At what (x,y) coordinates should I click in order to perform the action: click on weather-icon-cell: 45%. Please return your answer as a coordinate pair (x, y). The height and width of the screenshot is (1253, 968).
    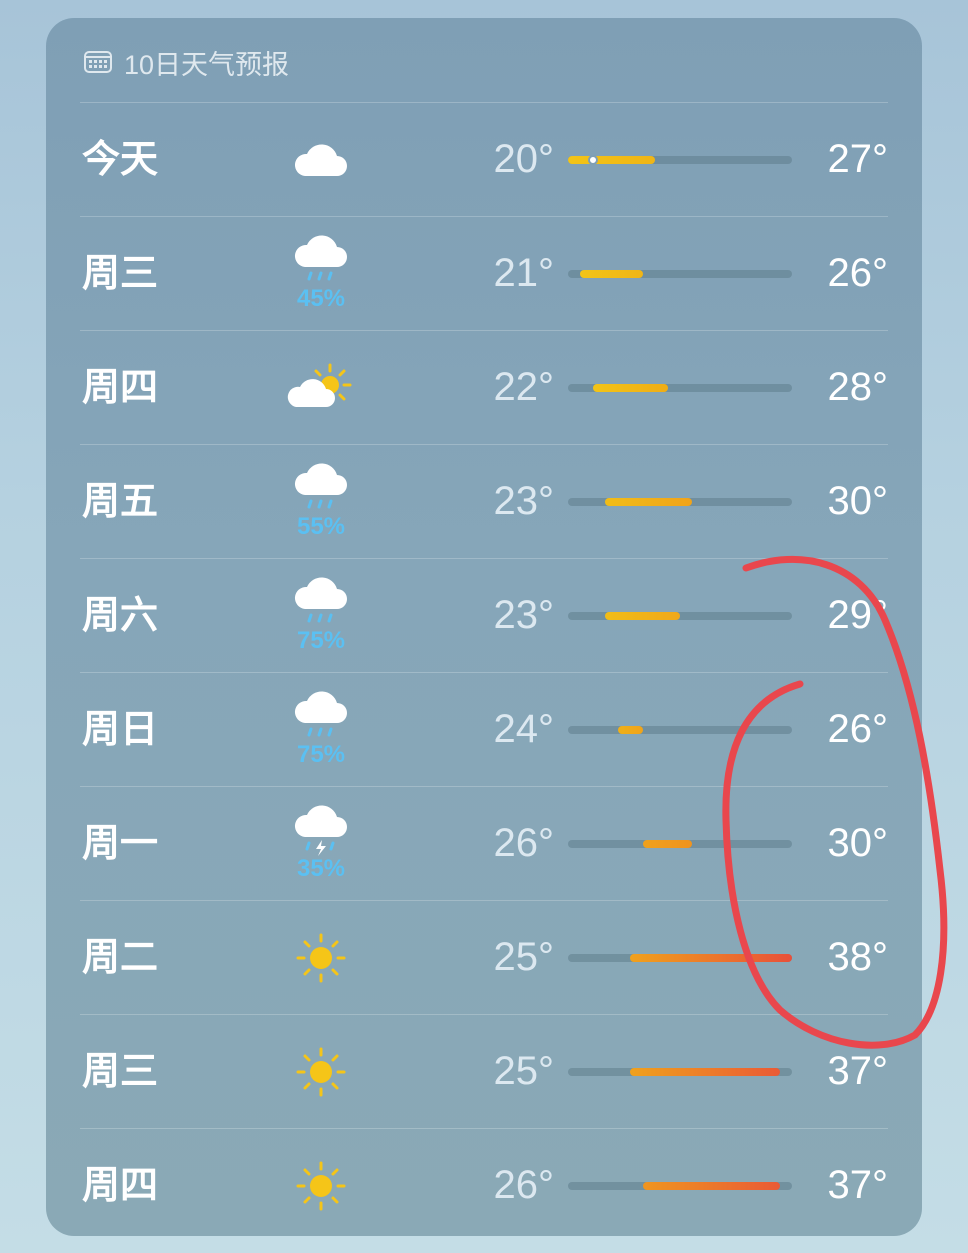
    Looking at the image, I should click on (321, 273).